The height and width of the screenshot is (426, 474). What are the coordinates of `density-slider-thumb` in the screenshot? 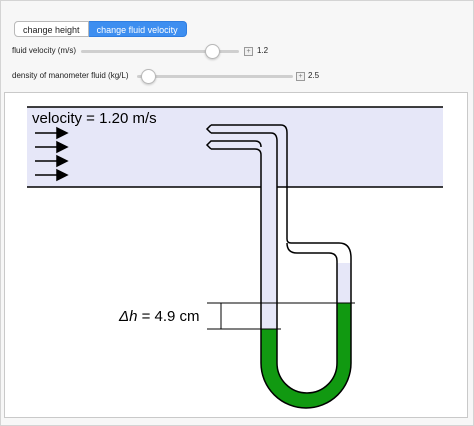 It's located at (148, 76).